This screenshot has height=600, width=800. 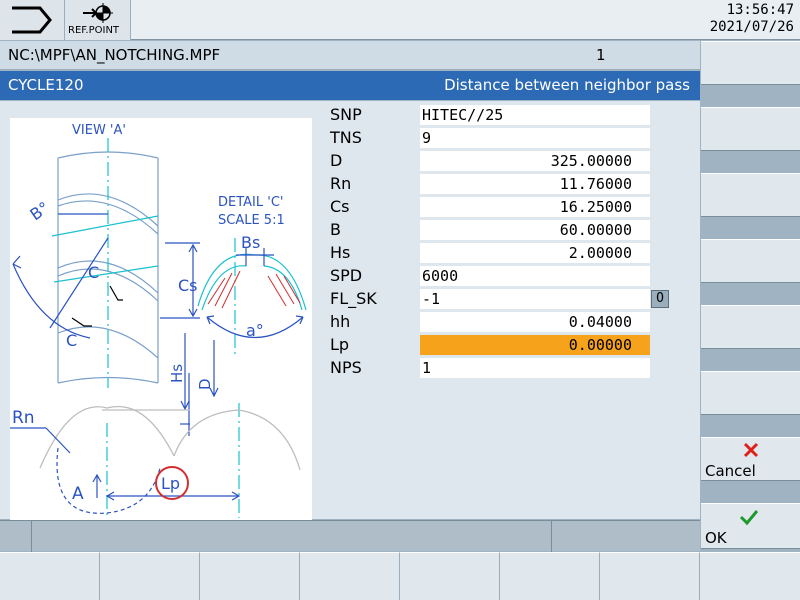 What do you see at coordinates (39, 211) in the screenshot?
I see `label-b: B°` at bounding box center [39, 211].